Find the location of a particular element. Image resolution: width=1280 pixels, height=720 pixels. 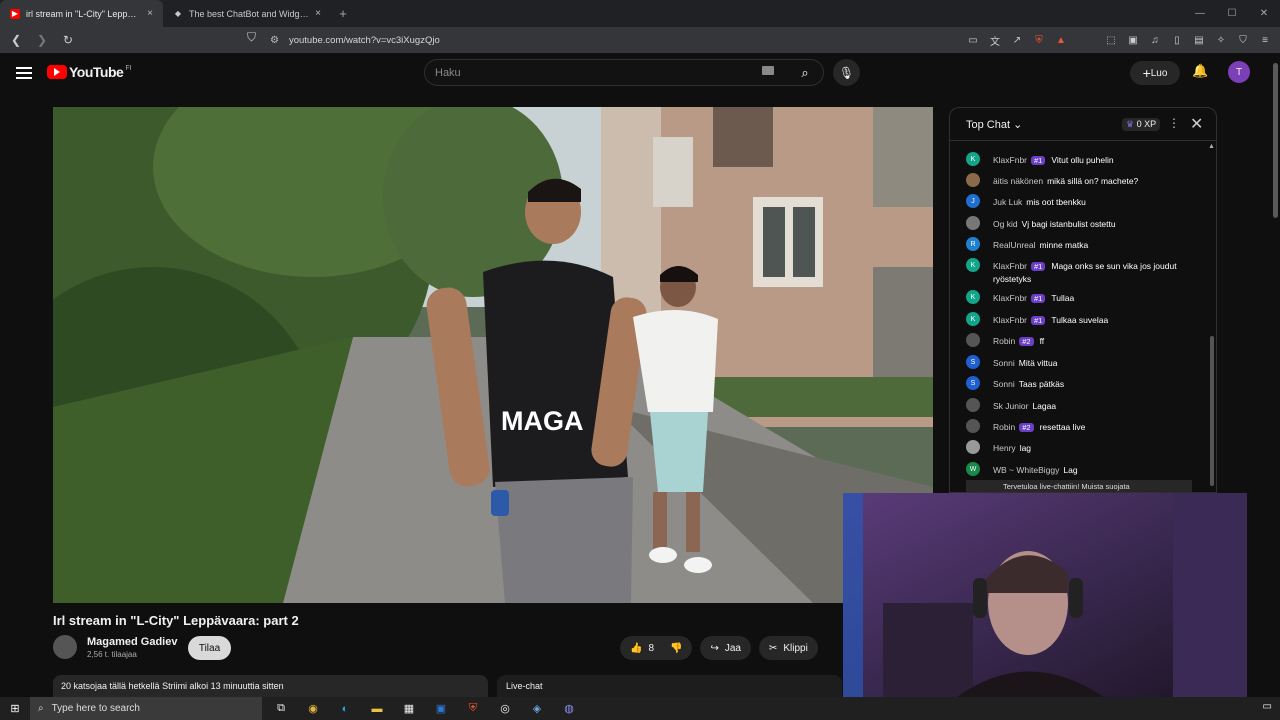

windows-start-icon: ⊞ is located at coordinates (15, 708).